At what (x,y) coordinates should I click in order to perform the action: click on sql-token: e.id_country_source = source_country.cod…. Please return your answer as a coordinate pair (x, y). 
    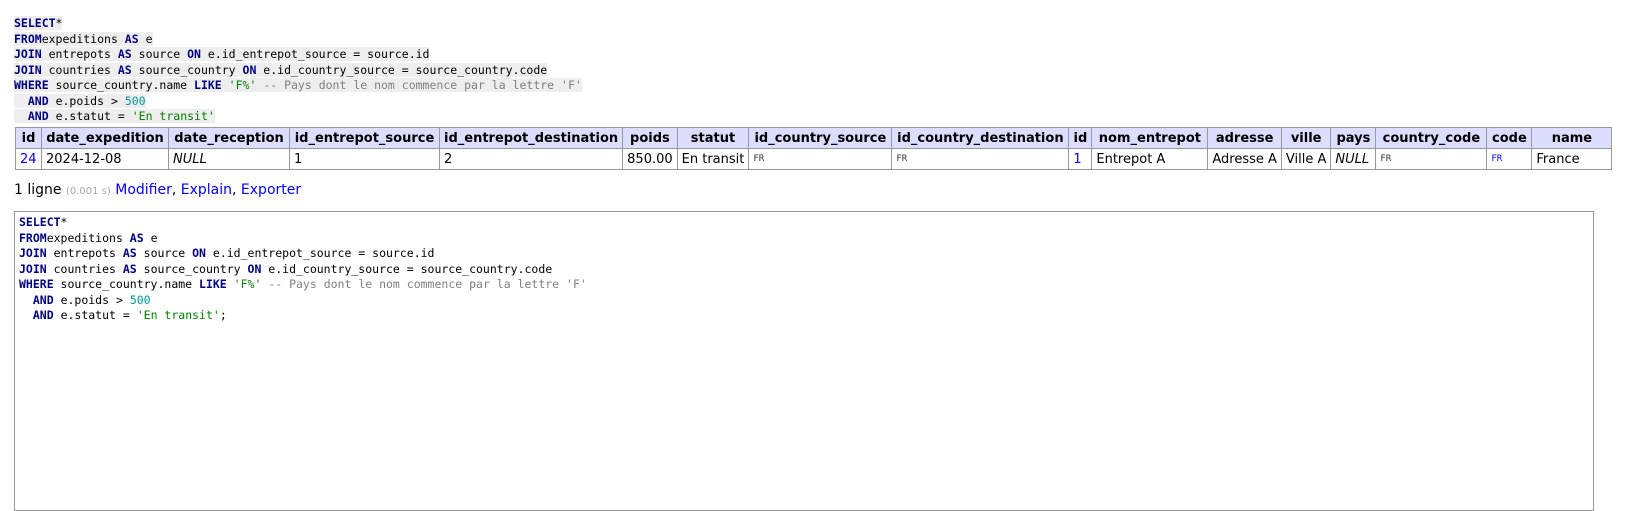
    Looking at the image, I should click on (402, 69).